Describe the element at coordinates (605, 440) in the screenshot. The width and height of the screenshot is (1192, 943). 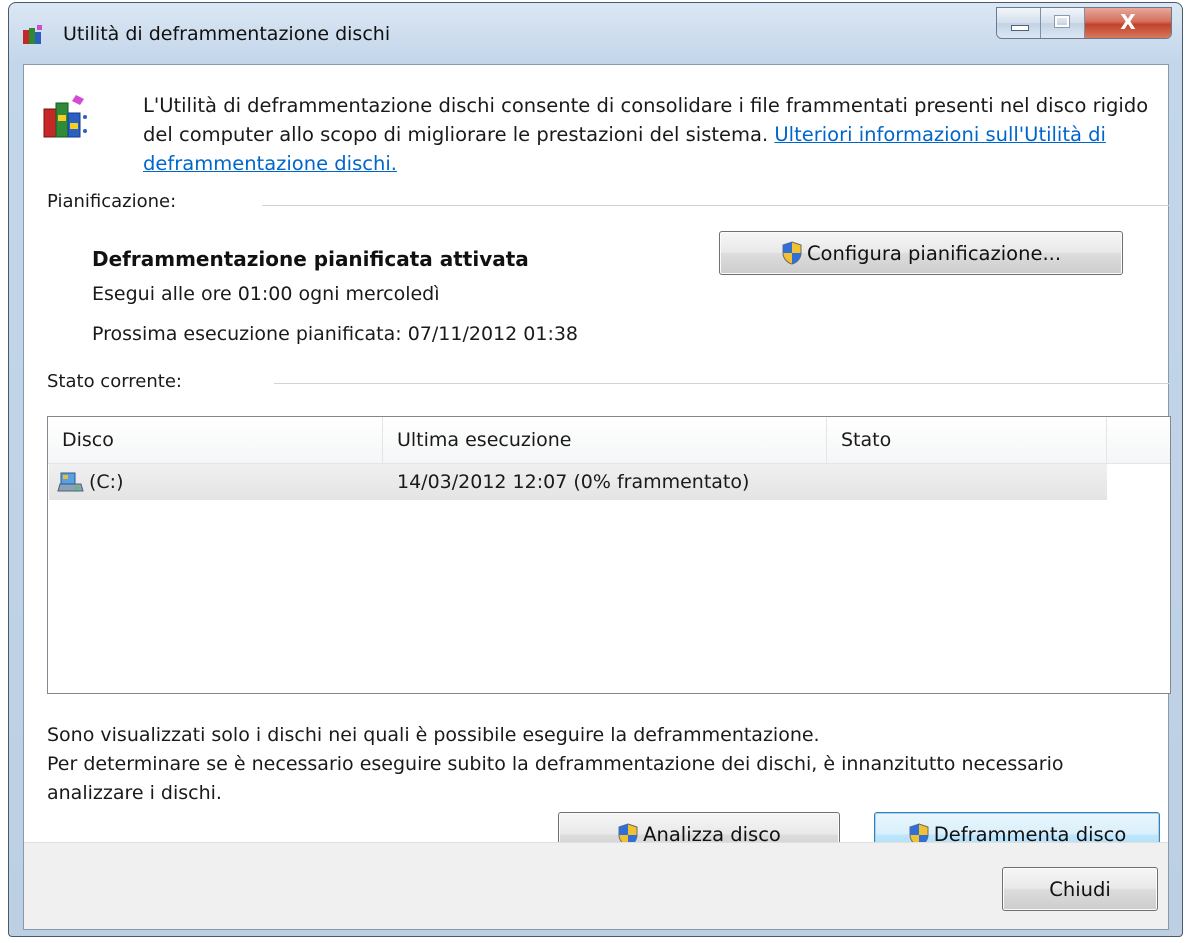
I see `column-header-last-run: Ultima esecuzione` at that location.